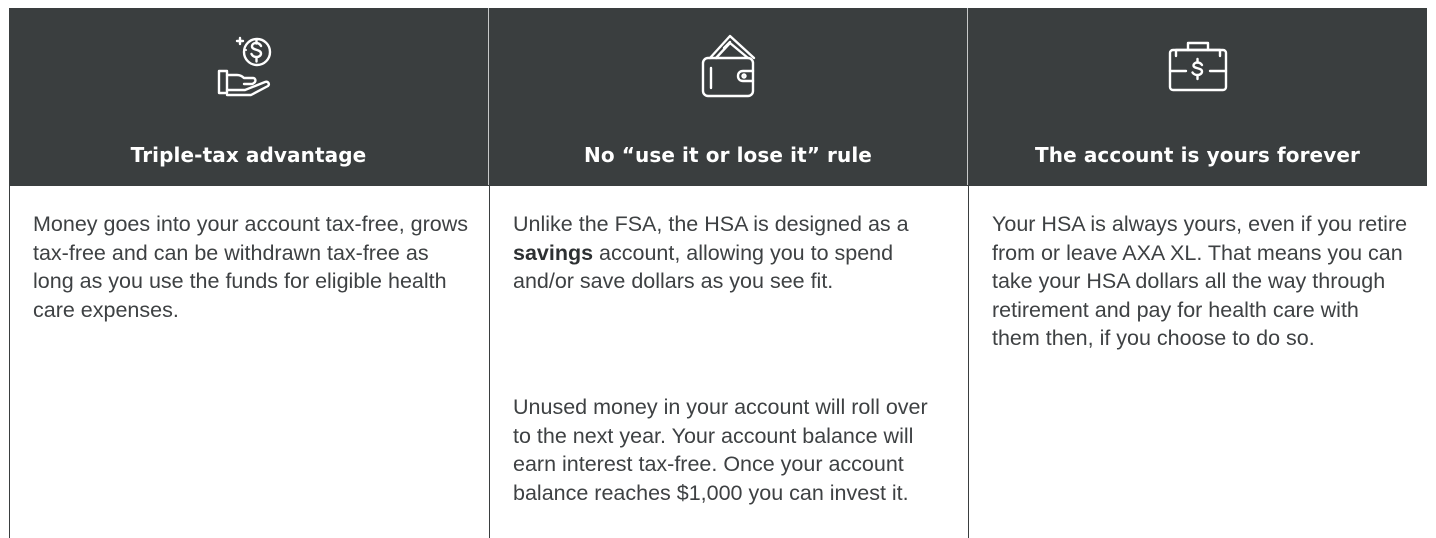 The image size is (1436, 538). What do you see at coordinates (553, 252) in the screenshot?
I see `savings-emphasis: savings` at bounding box center [553, 252].